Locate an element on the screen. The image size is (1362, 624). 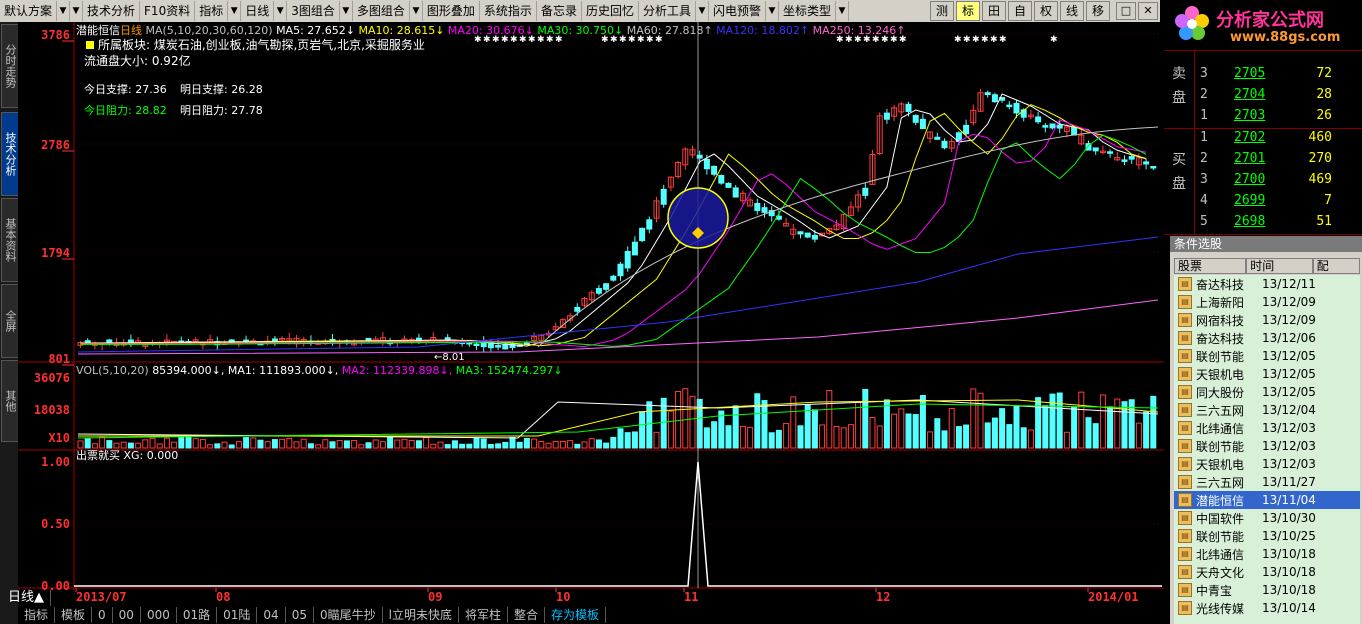
menu-item: 历史回忆 is located at coordinates (610, 11).